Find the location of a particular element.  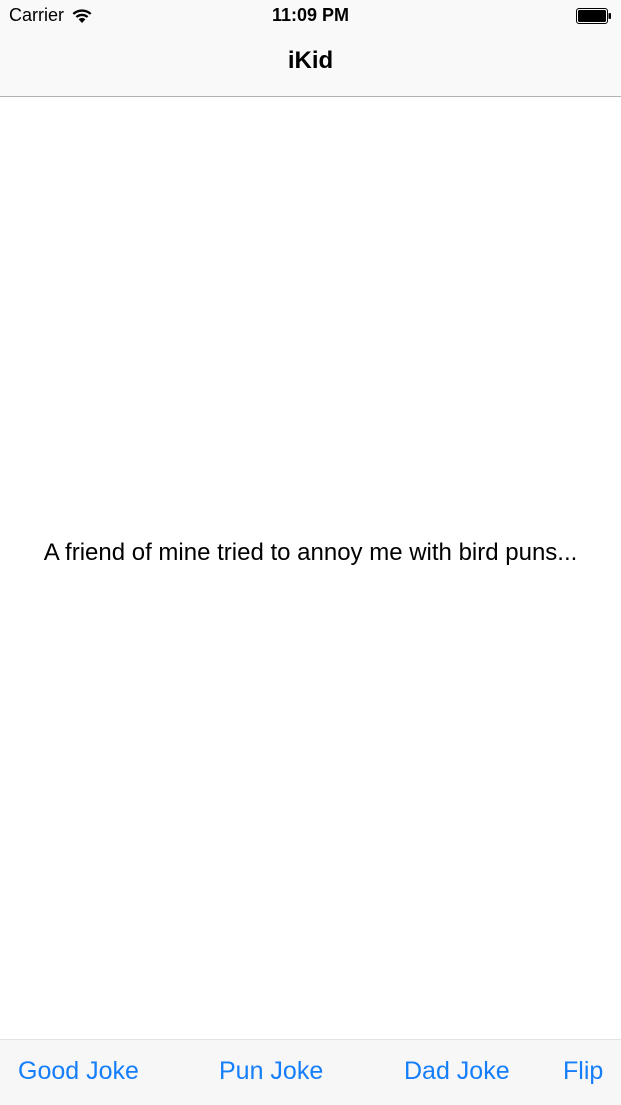

battery-icon is located at coordinates (593, 16).